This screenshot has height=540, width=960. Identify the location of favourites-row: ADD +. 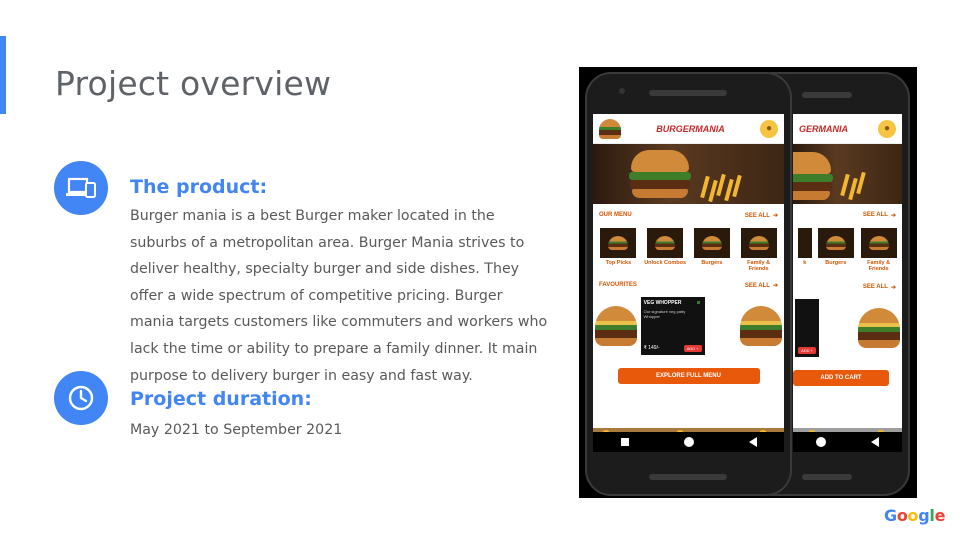
(847, 328).